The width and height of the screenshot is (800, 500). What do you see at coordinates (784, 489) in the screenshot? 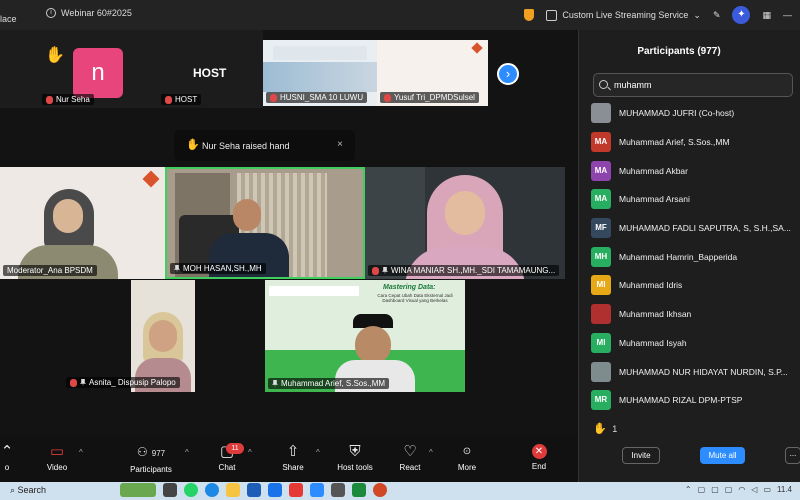
I see `clock: 11.4` at bounding box center [784, 489].